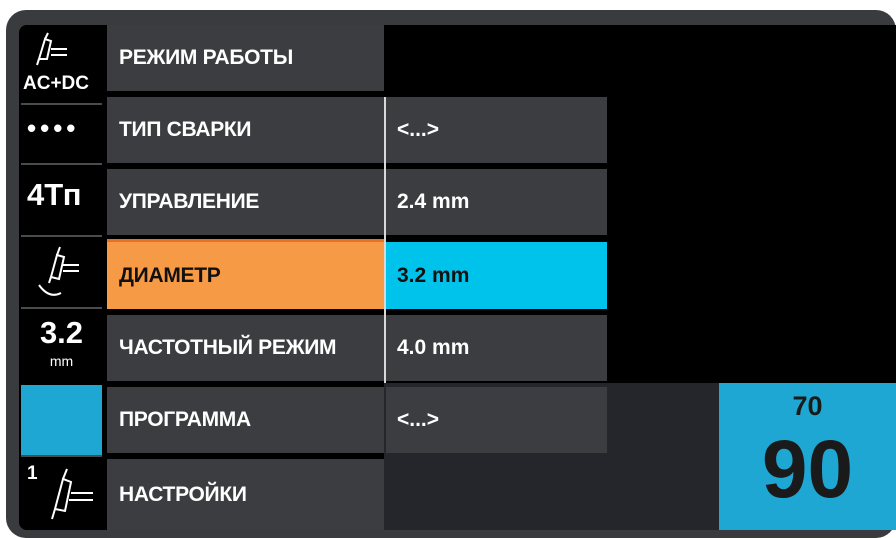 This screenshot has width=896, height=538. I want to click on selection-highlight, so click(61, 420).